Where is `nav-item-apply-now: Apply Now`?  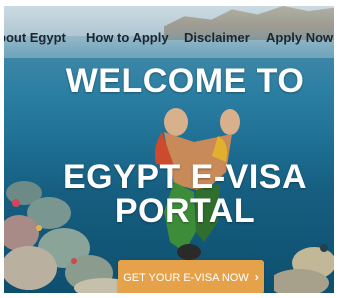 nav-item-apply-now: Apply Now is located at coordinates (299, 38).